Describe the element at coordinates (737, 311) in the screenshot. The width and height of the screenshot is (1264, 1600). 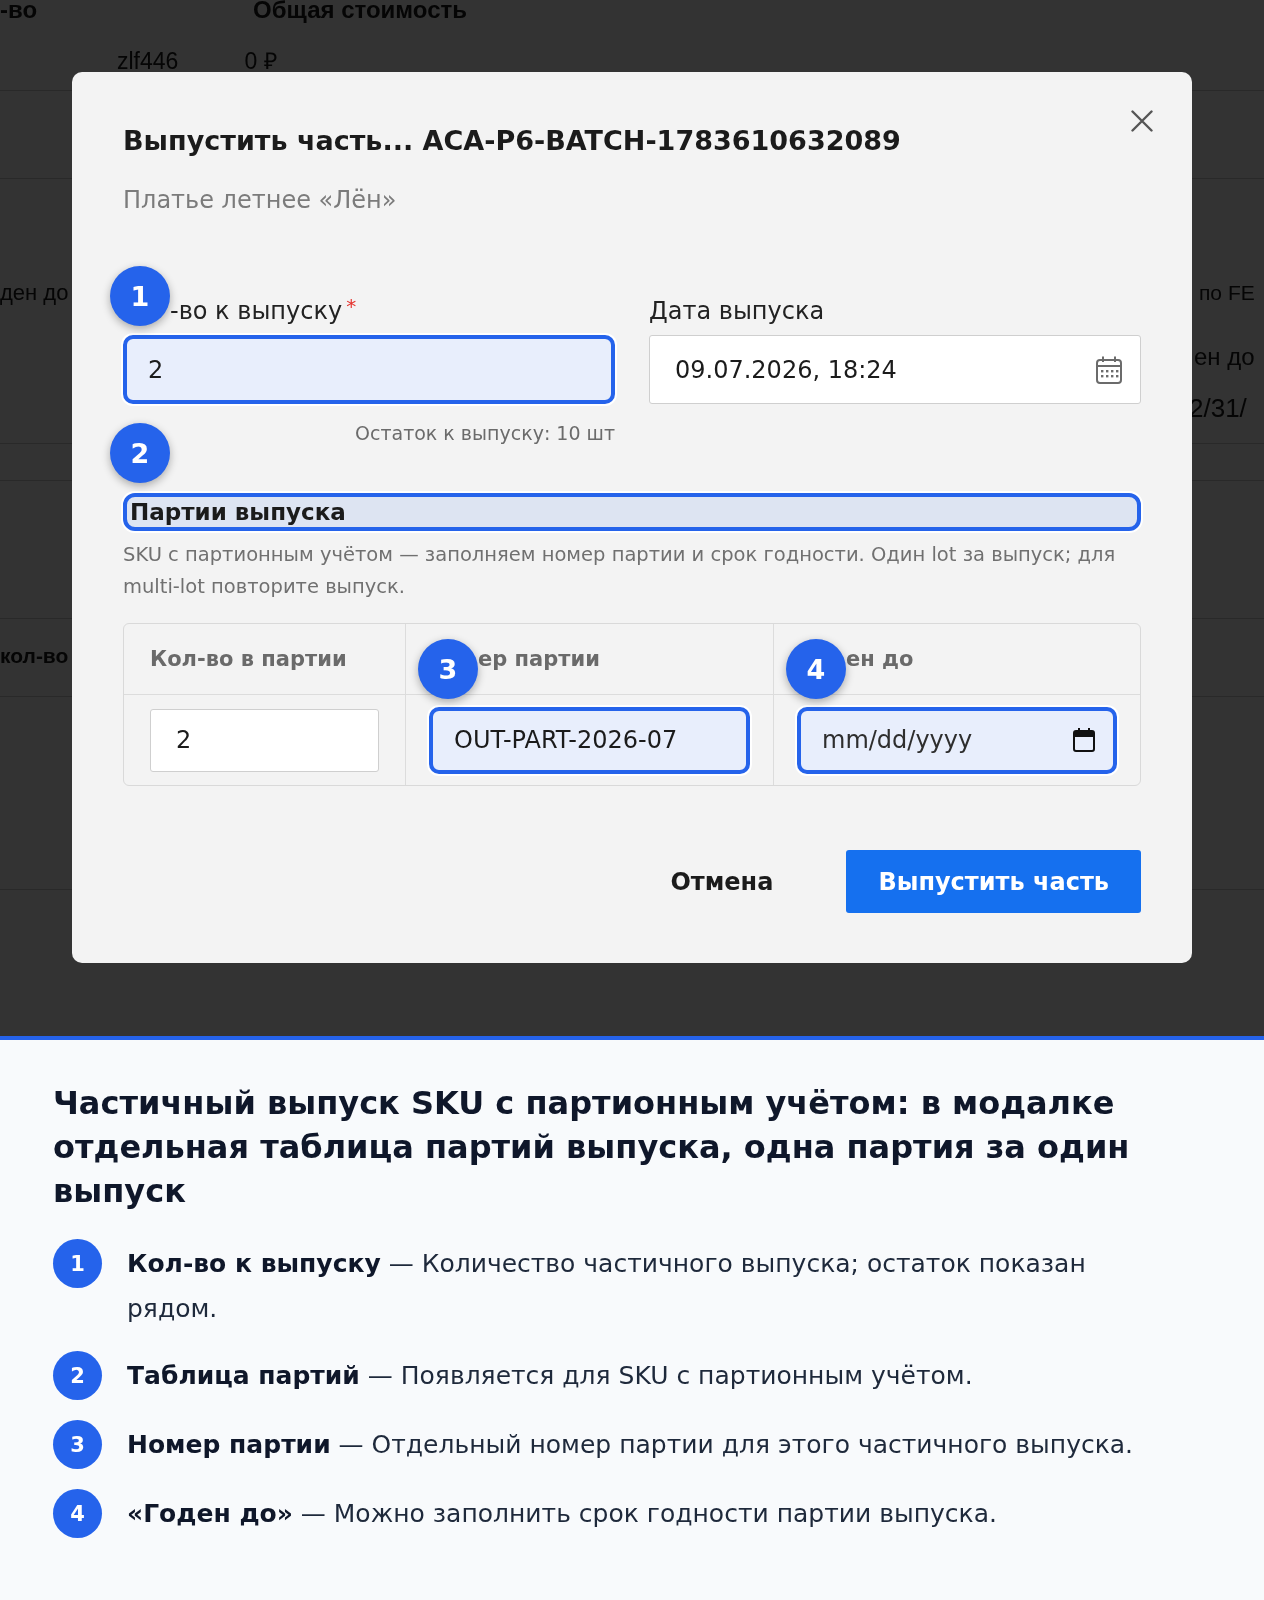
I see `field-label: Дата выпуска` at that location.